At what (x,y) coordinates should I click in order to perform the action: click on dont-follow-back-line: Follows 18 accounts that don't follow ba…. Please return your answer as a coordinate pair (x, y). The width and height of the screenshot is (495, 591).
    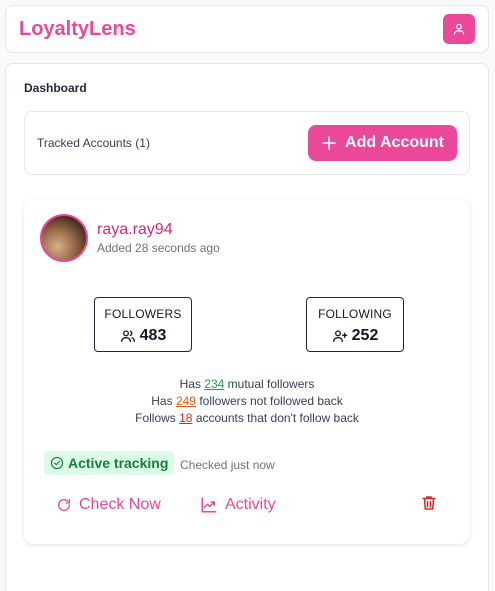
    Looking at the image, I should click on (247, 418).